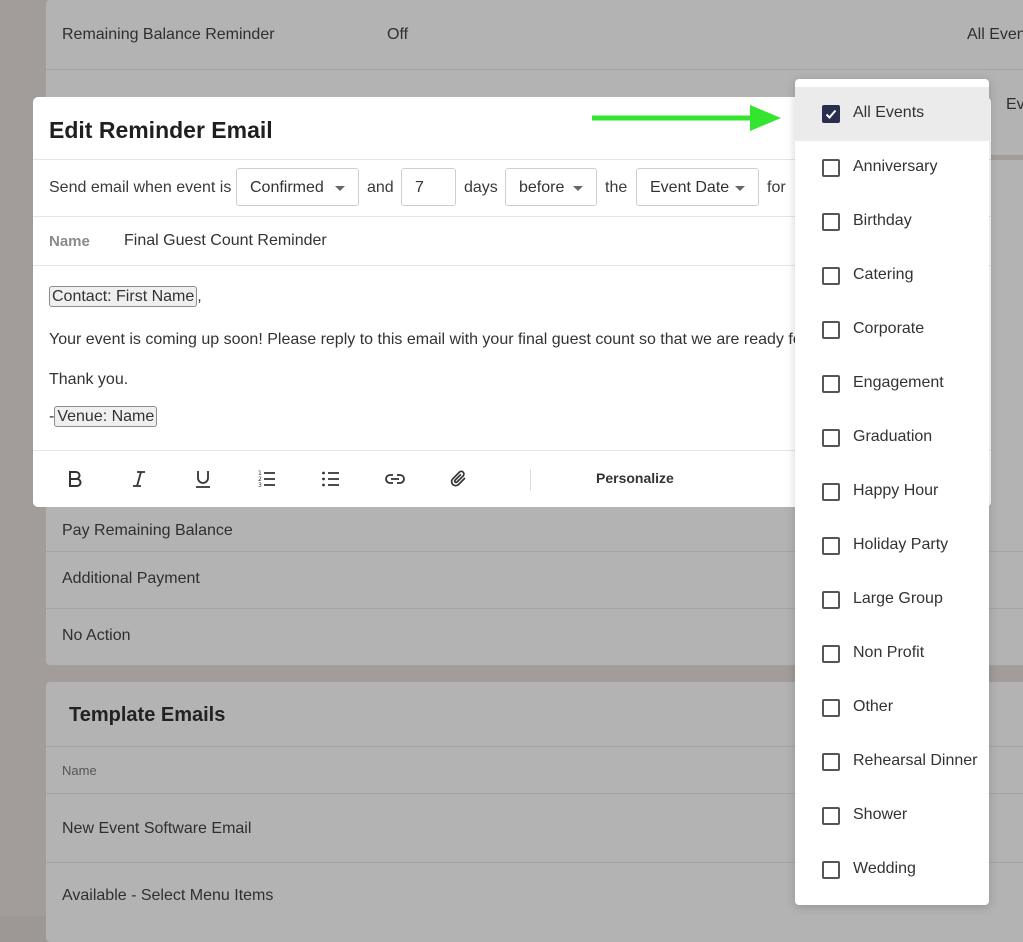  I want to click on link-icon, so click(395, 479).